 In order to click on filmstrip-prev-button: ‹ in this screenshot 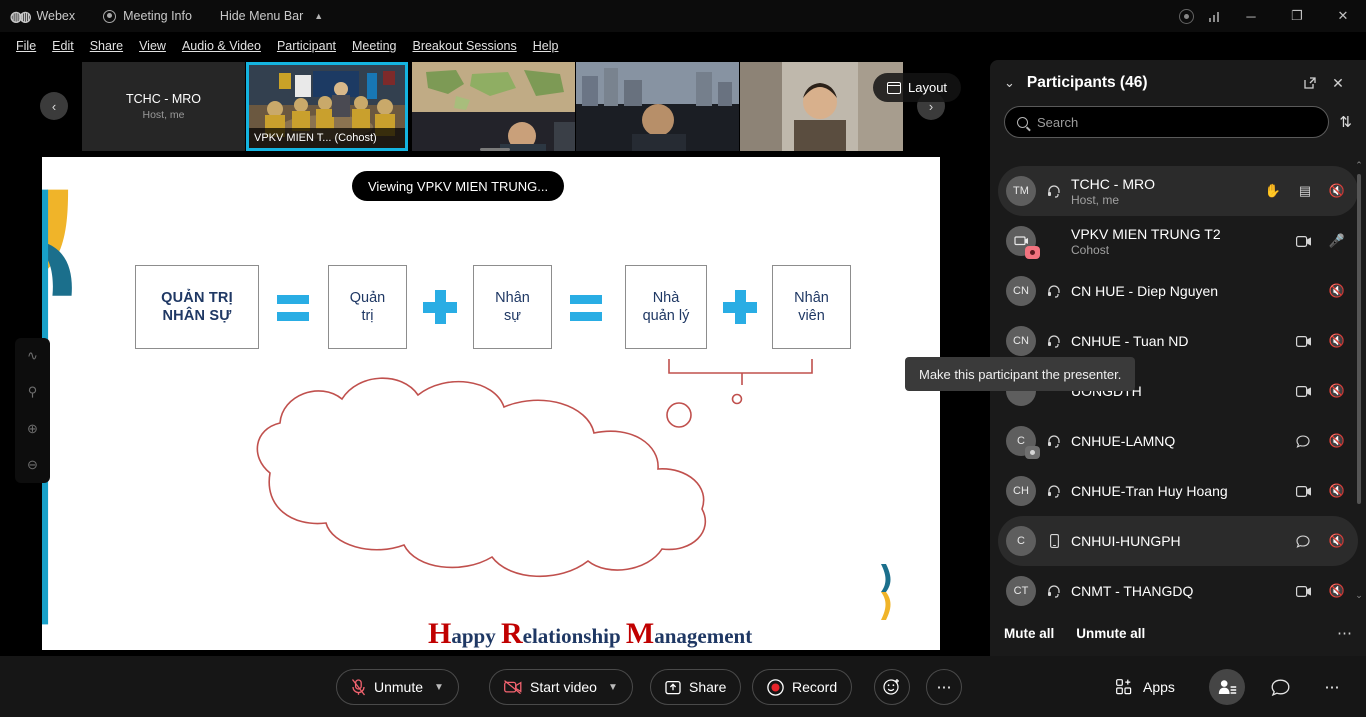, I will do `click(54, 106)`.